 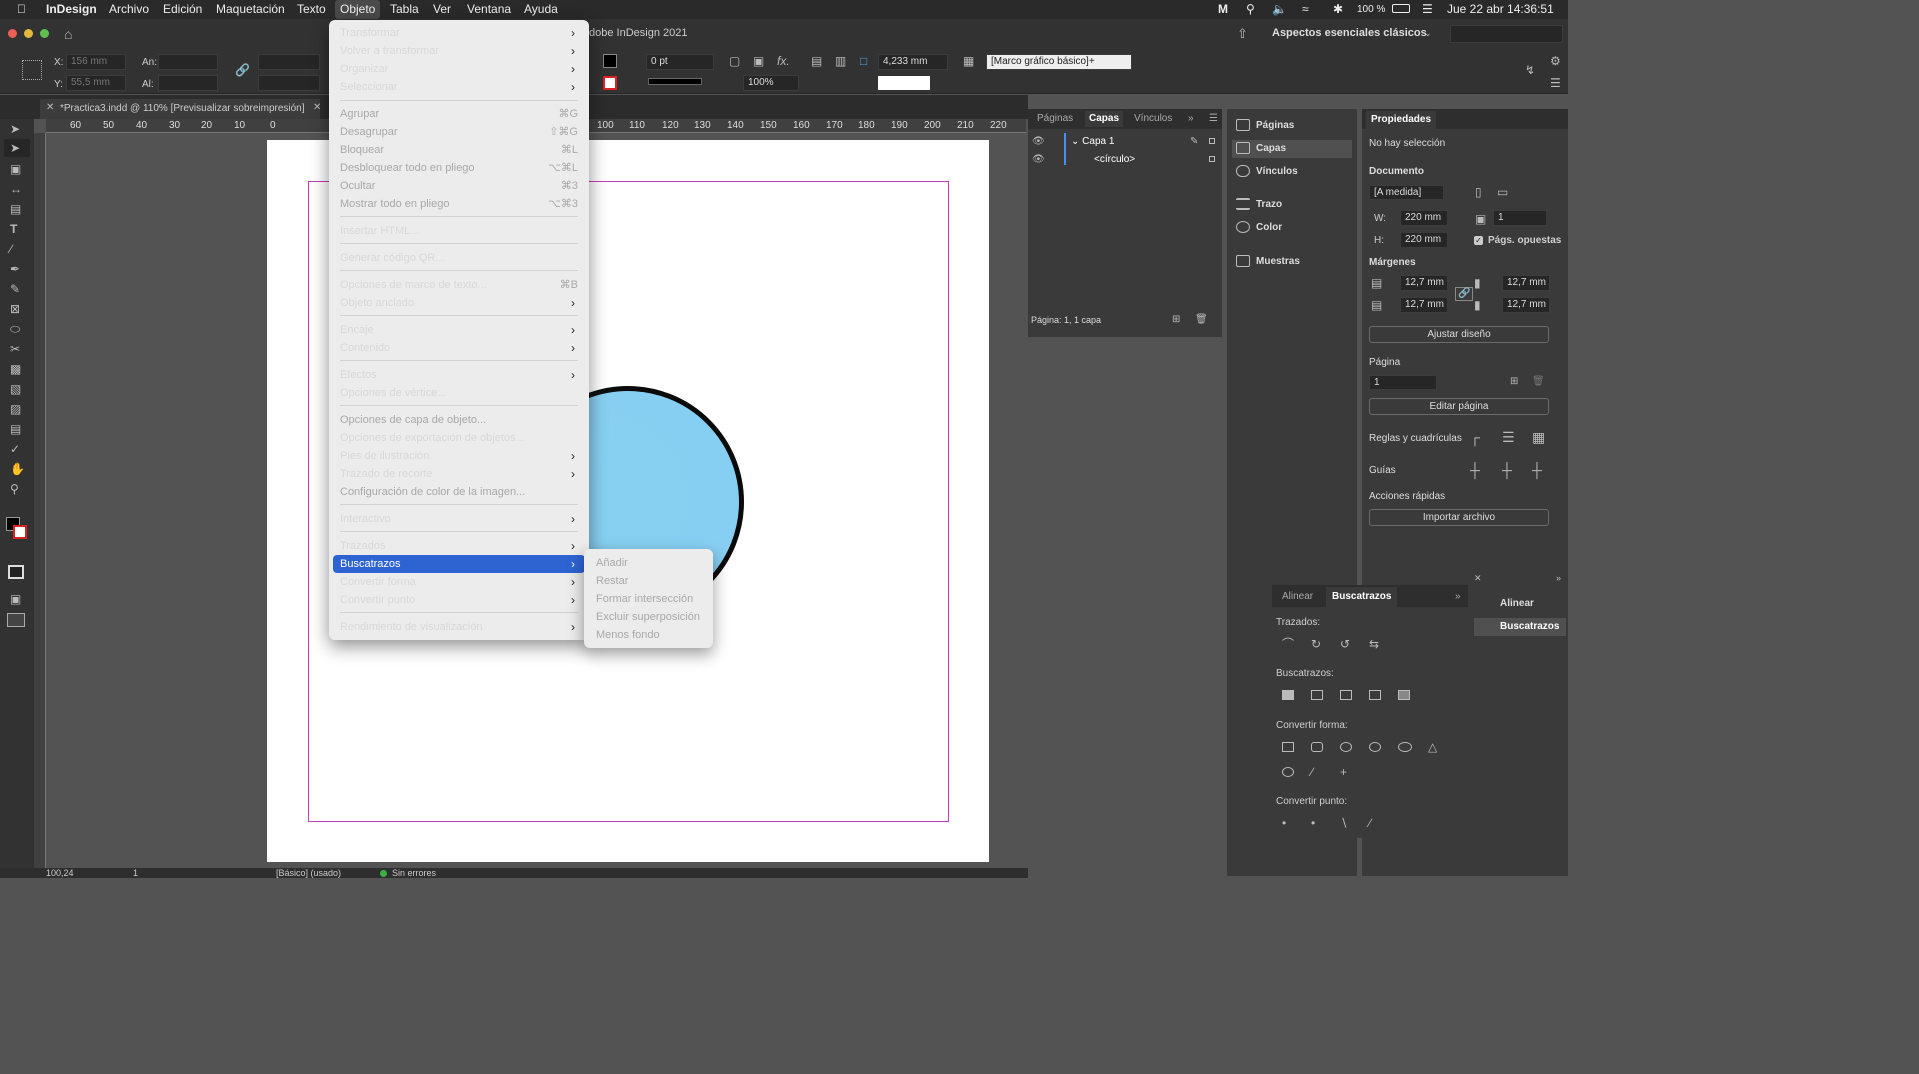 What do you see at coordinates (1279, 9) in the screenshot?
I see `volume-icon: 🔈` at bounding box center [1279, 9].